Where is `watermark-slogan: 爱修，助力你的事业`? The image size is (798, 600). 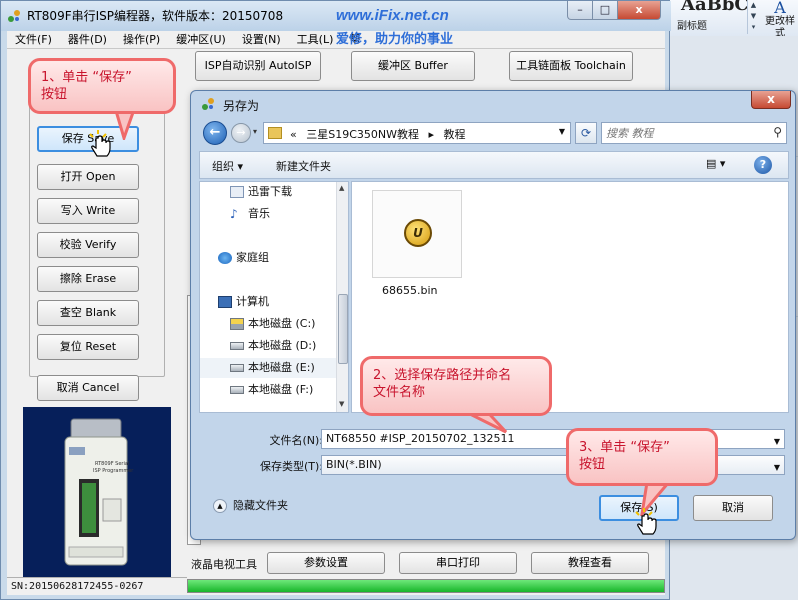
watermark-slogan: 爱修，助力你的事业 is located at coordinates (395, 38).